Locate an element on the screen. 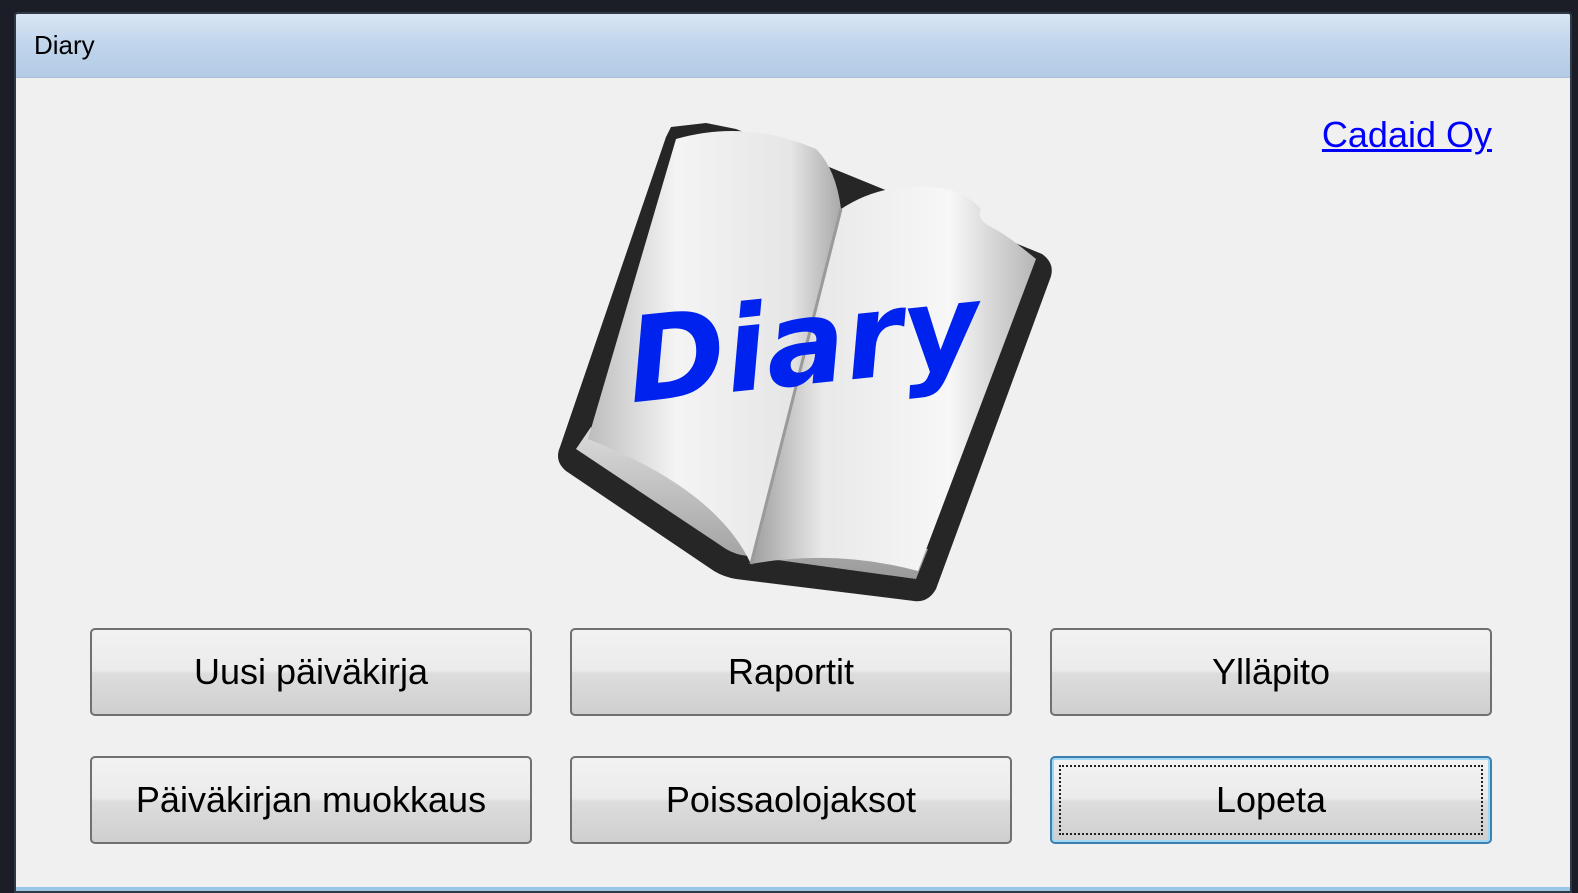 The image size is (1578, 893). window-bottom-border is located at coordinates (793, 889).